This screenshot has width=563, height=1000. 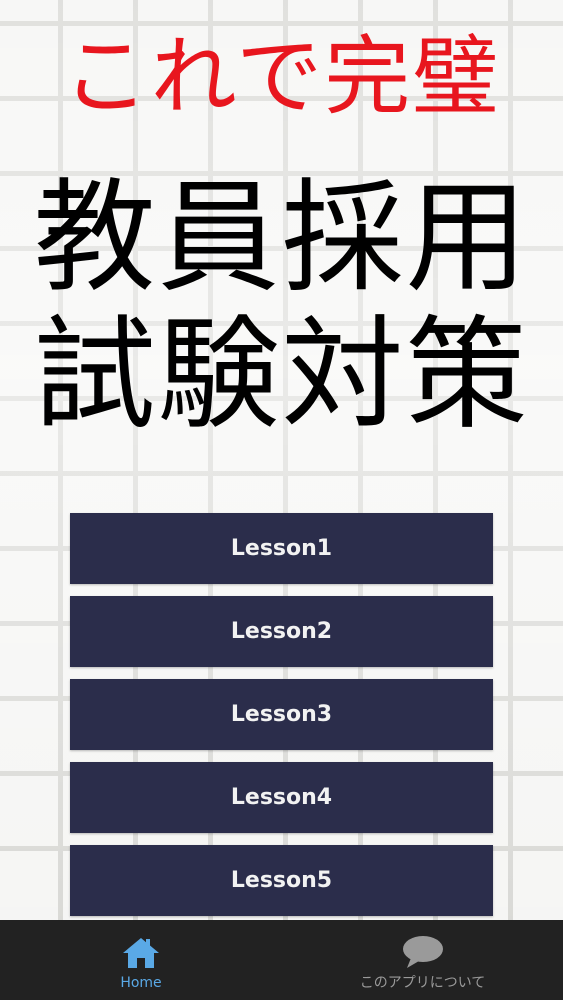 I want to click on lesson5-button: Lesson5, so click(x=281, y=880).